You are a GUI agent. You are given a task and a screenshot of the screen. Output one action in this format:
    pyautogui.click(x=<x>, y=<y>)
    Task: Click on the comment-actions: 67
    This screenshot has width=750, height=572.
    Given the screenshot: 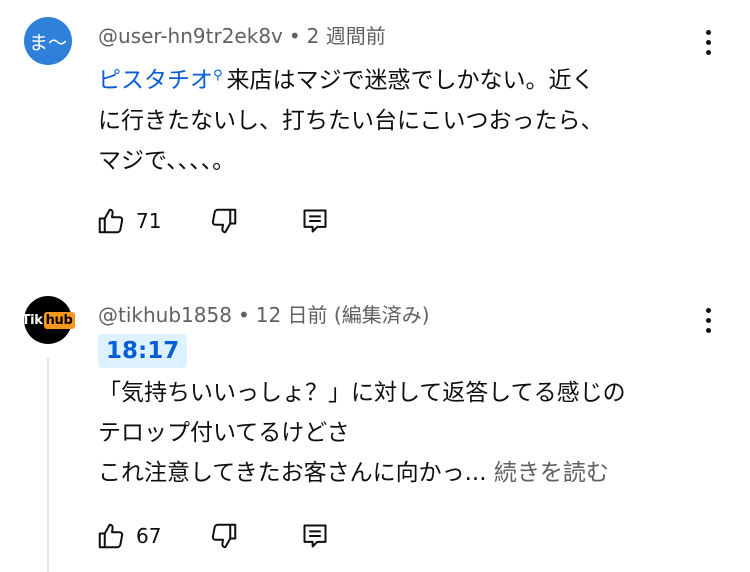 What is the action you would take?
    pyautogui.click(x=212, y=536)
    